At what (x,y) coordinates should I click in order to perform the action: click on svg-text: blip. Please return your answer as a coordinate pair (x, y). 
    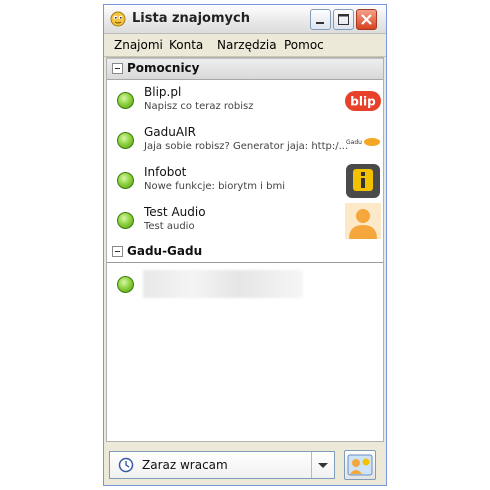
    Looking at the image, I should click on (363, 102).